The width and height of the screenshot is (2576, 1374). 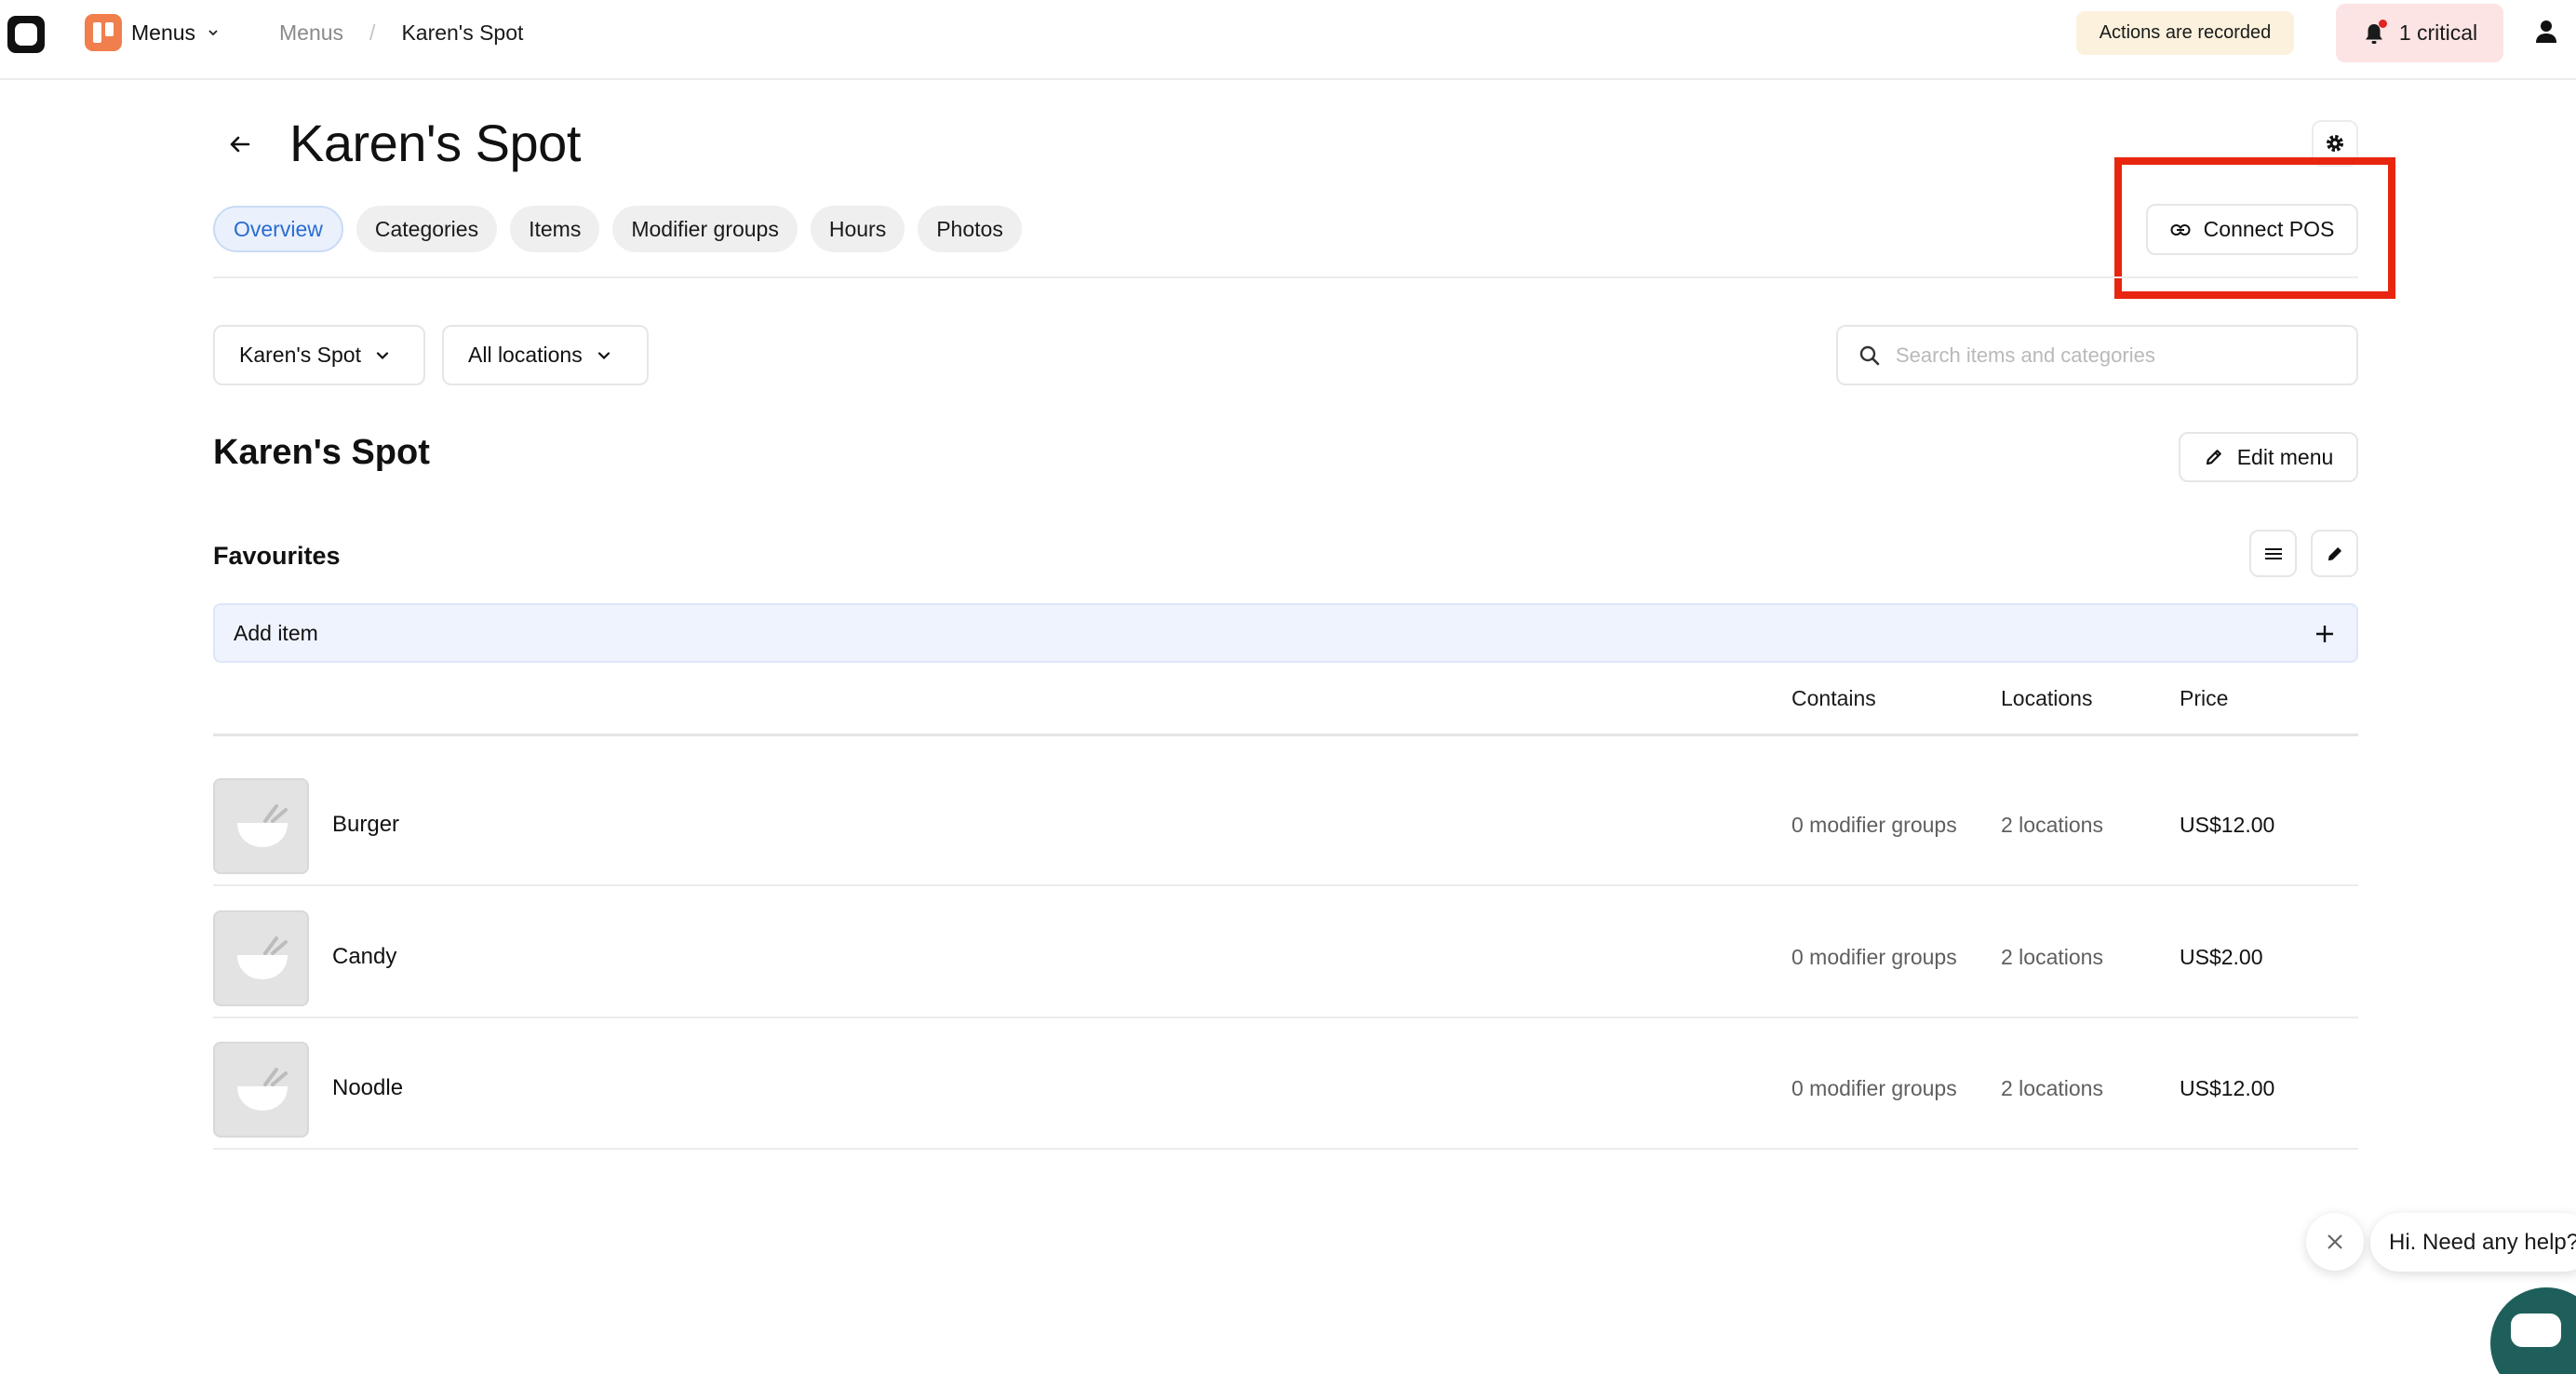 What do you see at coordinates (858, 229) in the screenshot?
I see `tab-hours: Hours` at bounding box center [858, 229].